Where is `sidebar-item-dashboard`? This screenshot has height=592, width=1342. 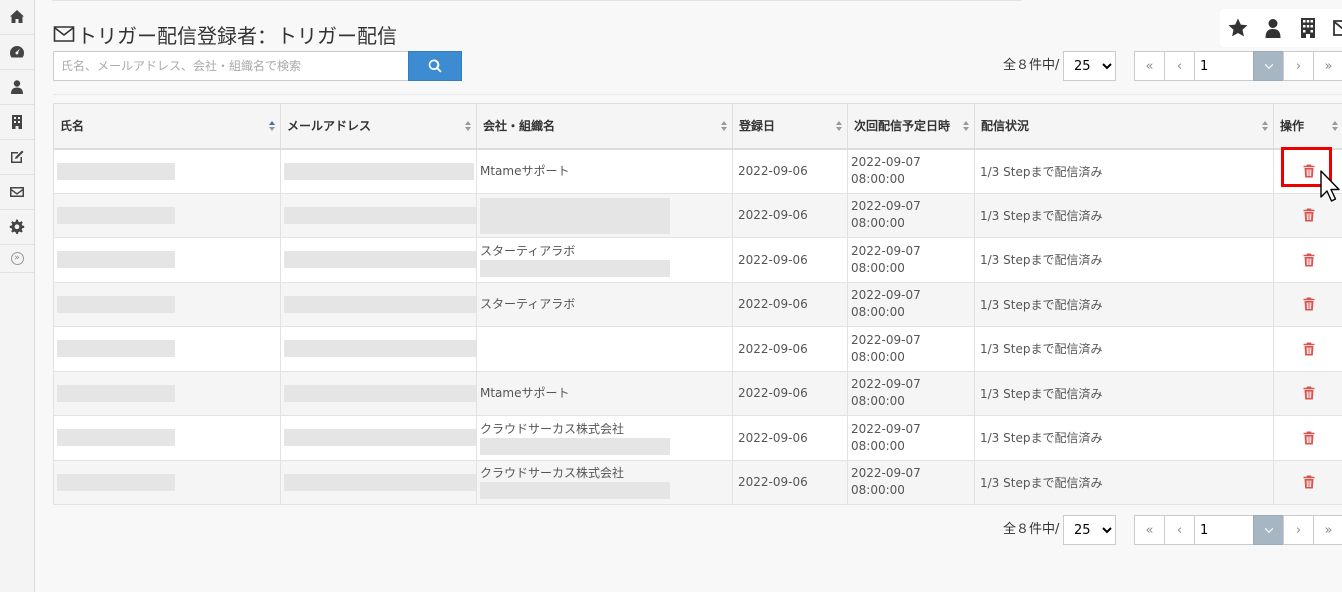 sidebar-item-dashboard is located at coordinates (17, 52).